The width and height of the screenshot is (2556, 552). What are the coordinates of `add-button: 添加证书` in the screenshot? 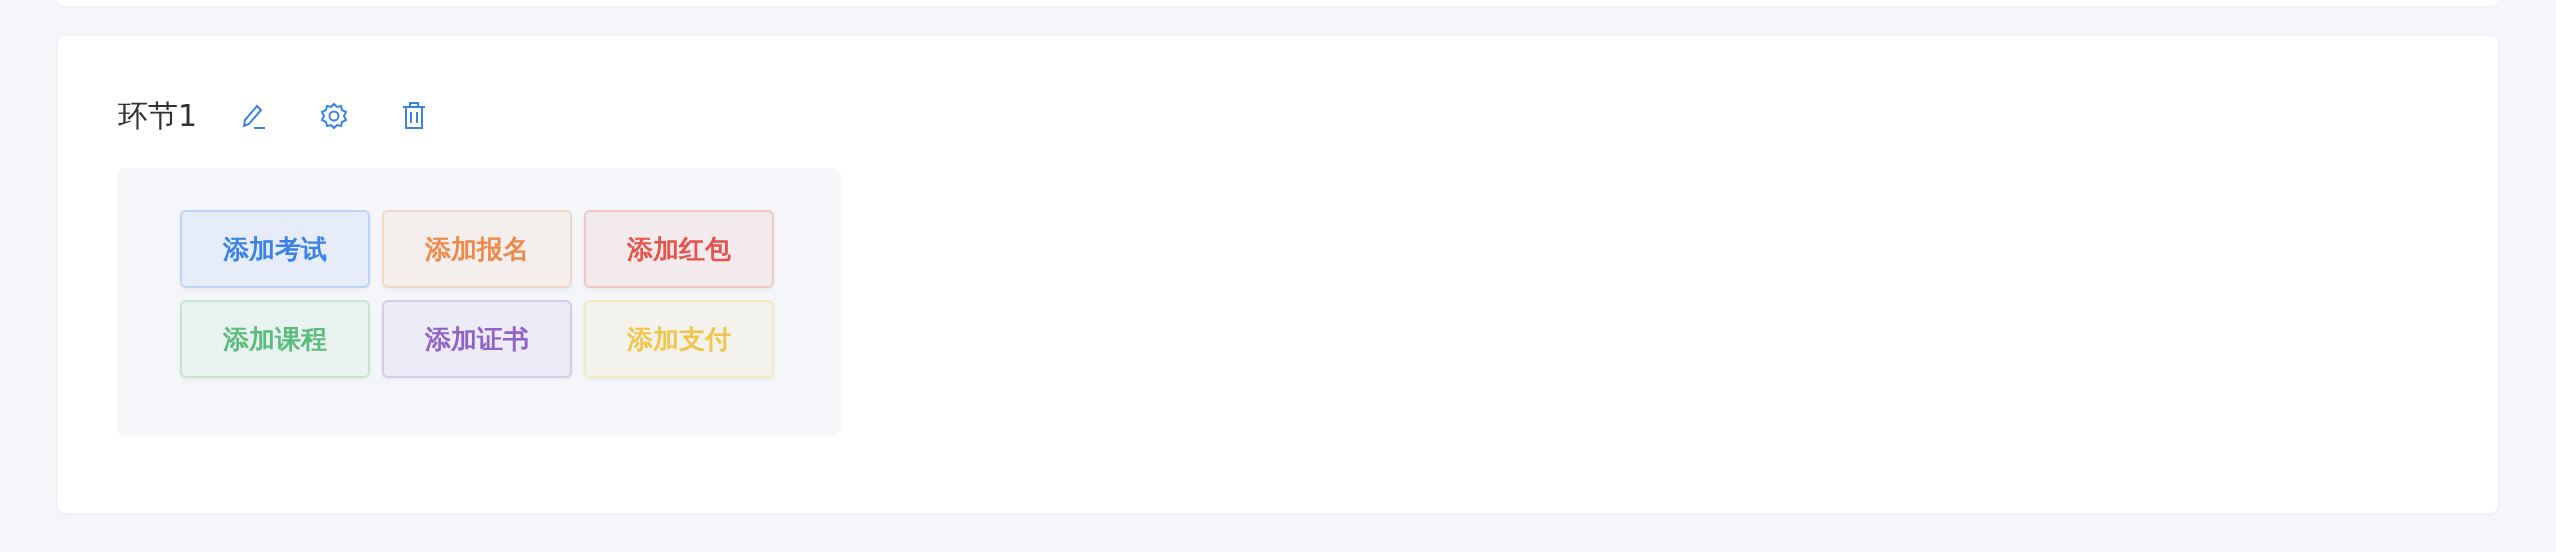 It's located at (477, 339).